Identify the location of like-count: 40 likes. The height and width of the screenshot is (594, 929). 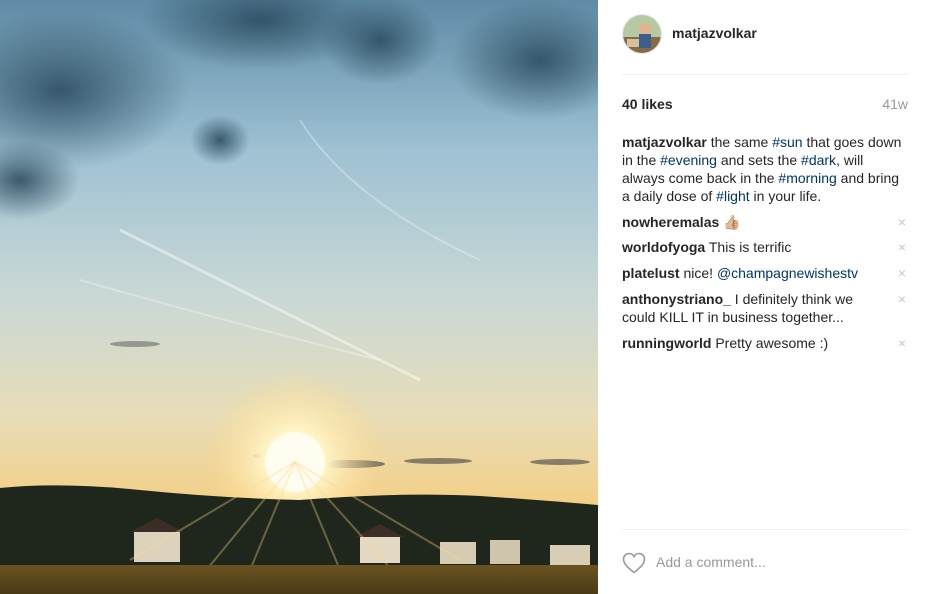
(647, 104).